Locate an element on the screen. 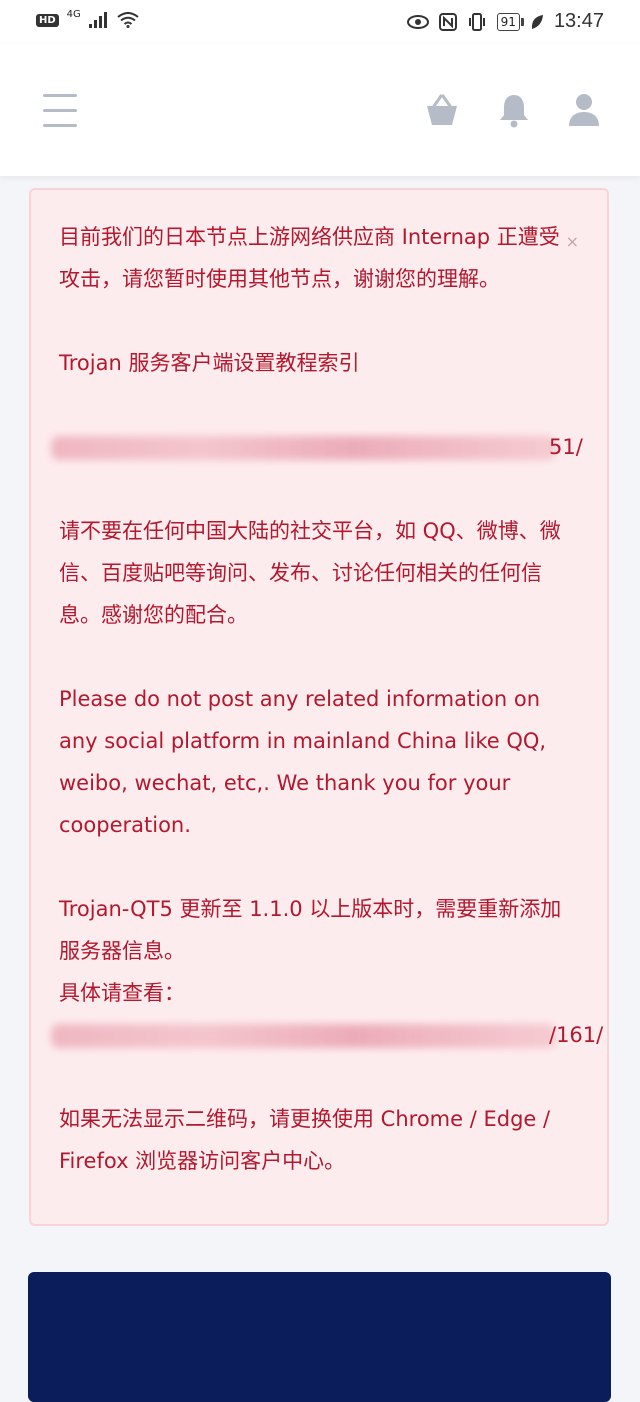  nfc-icon is located at coordinates (447, 21).